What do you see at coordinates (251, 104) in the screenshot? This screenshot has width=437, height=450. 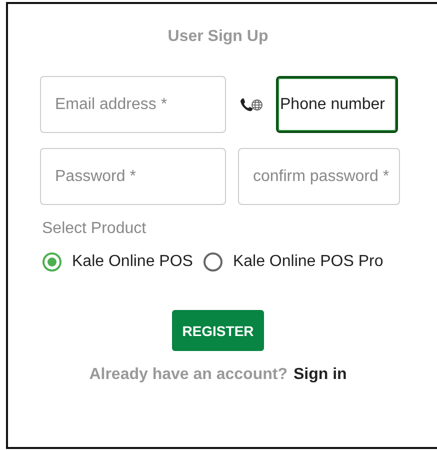 I see `phone-globe-icon` at bounding box center [251, 104].